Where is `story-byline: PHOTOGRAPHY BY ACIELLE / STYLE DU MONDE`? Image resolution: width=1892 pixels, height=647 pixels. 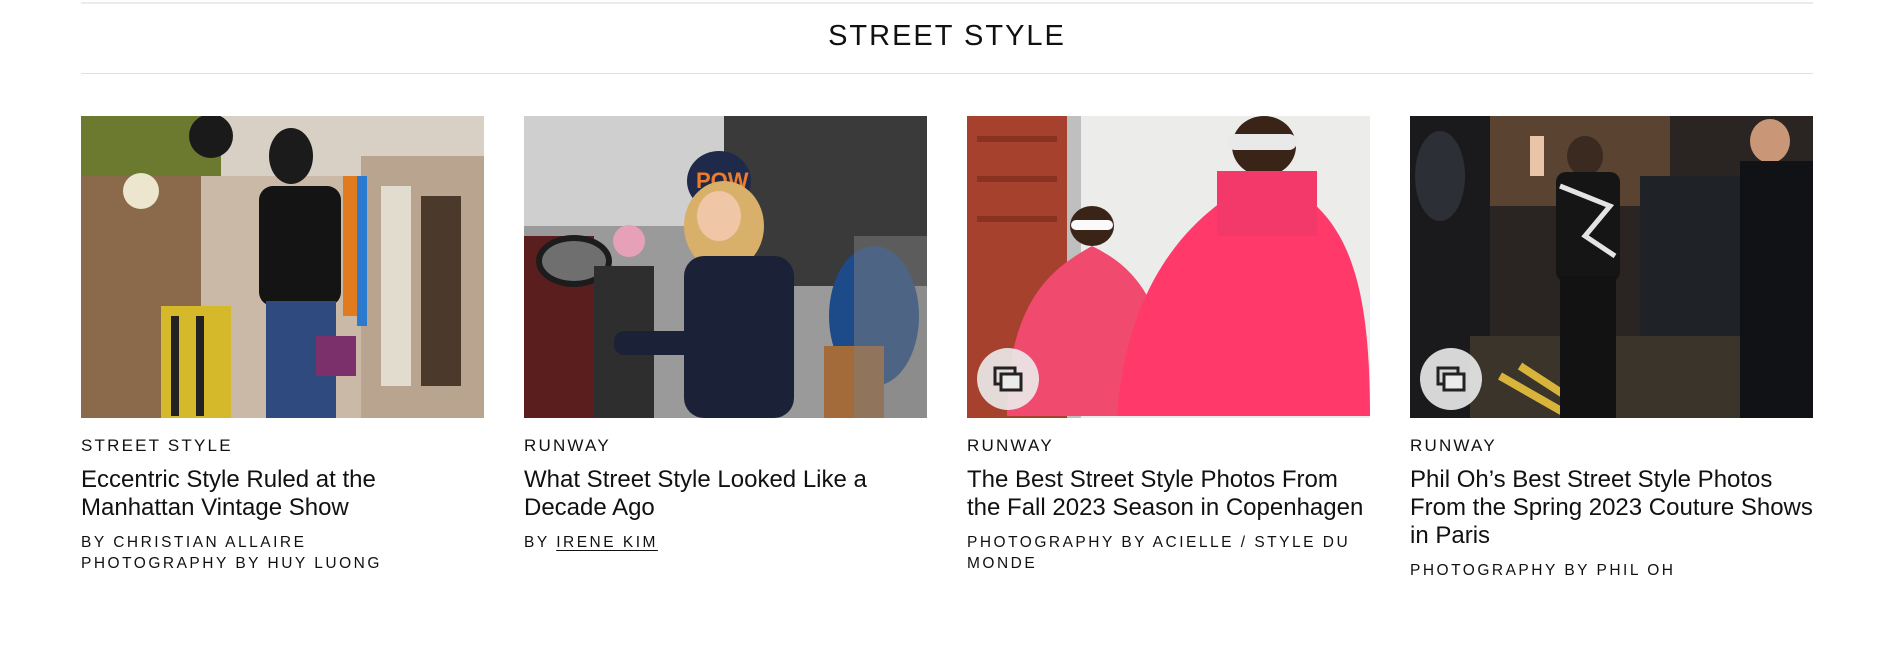 story-byline: PHOTOGRAPHY BY ACIELLE / STYLE DU MONDE is located at coordinates (1168, 553).